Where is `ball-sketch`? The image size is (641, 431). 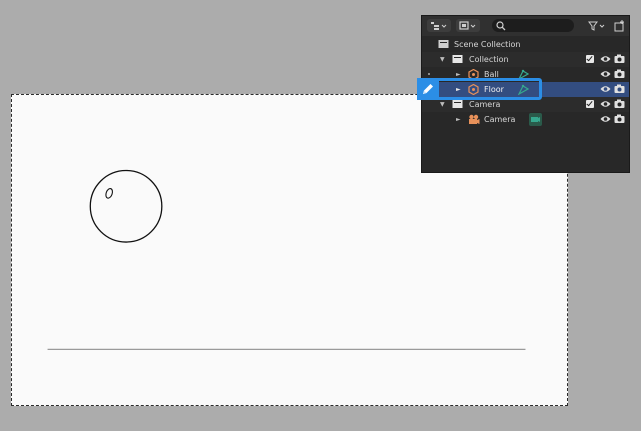
ball-sketch is located at coordinates (126, 206).